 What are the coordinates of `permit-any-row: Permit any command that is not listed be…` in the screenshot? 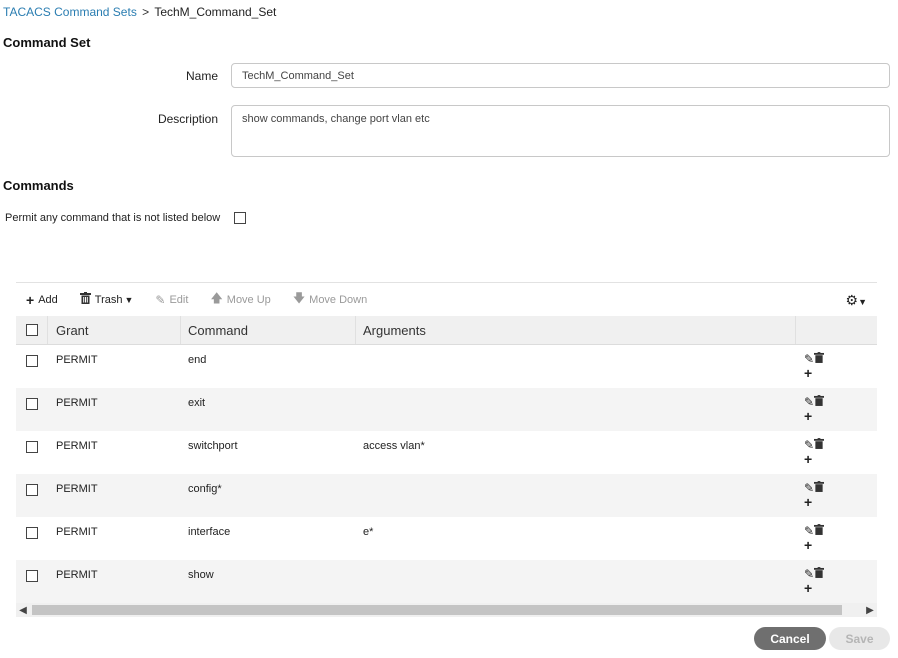 It's located at (126, 218).